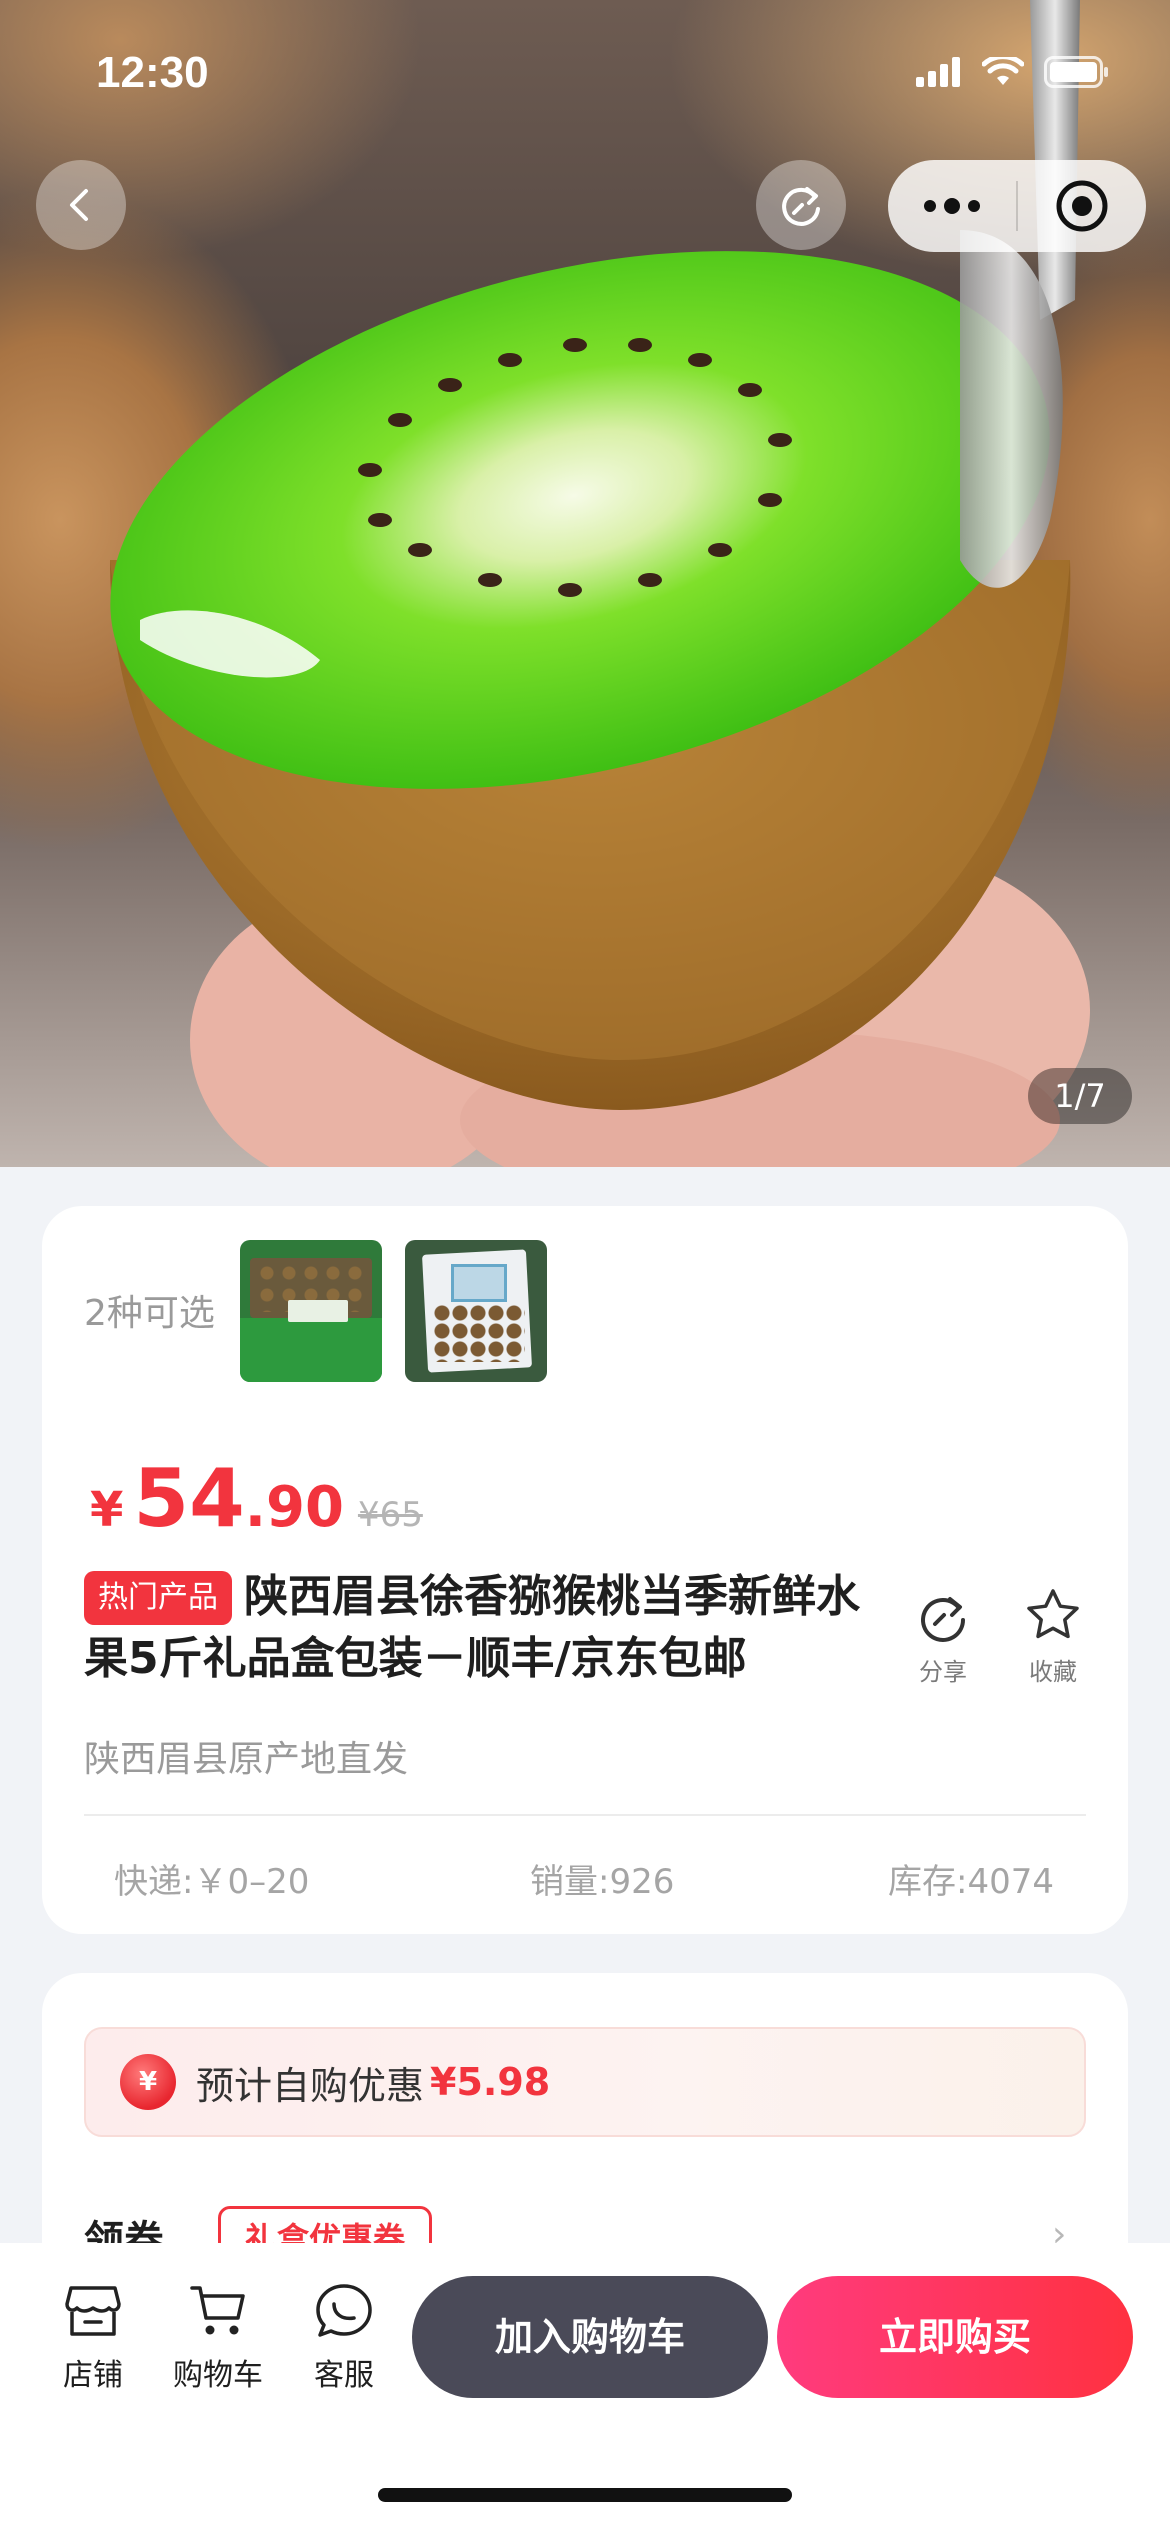 This screenshot has width=1170, height=2532. Describe the element at coordinates (93, 2338) in the screenshot. I see `store-button: 店铺` at that location.